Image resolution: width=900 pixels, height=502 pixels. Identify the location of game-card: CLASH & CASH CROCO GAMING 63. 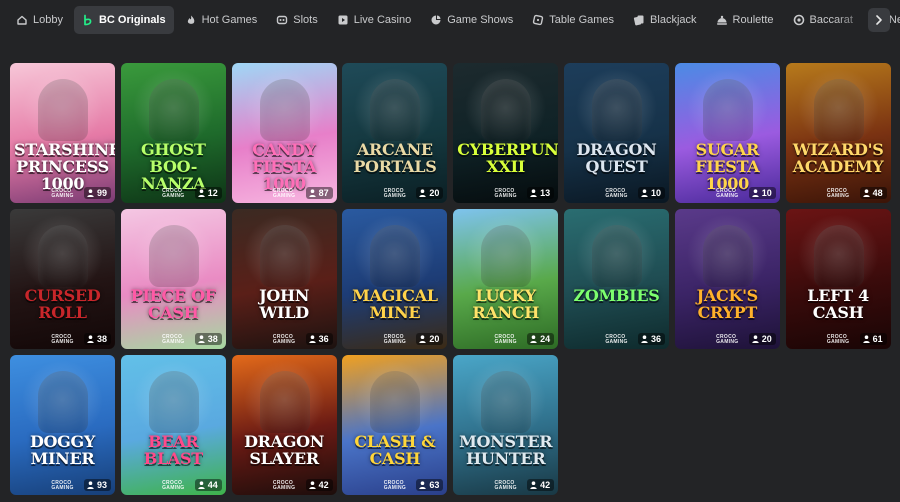
(395, 425).